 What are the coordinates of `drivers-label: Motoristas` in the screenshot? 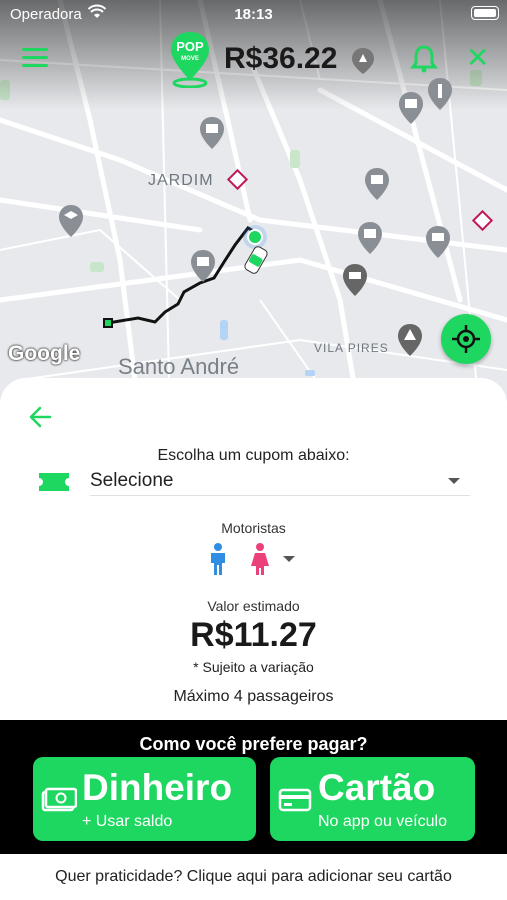 It's located at (253, 528).